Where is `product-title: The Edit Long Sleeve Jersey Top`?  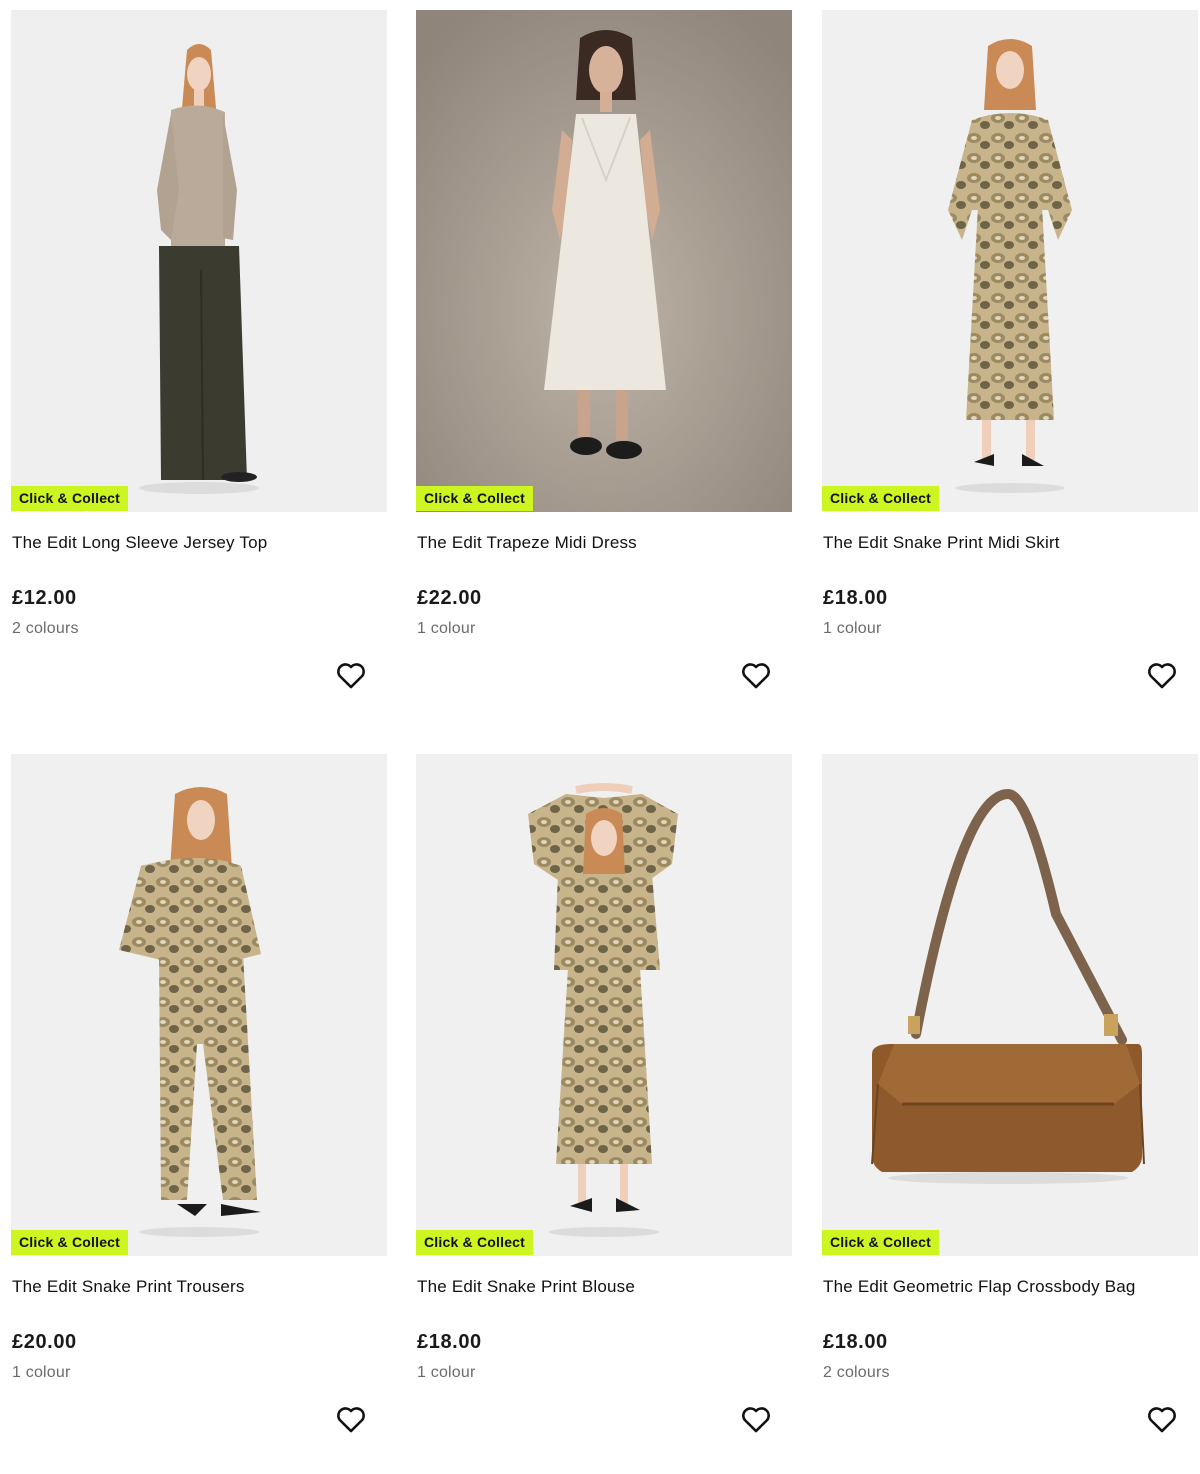 product-title: The Edit Long Sleeve Jersey Top is located at coordinates (139, 543).